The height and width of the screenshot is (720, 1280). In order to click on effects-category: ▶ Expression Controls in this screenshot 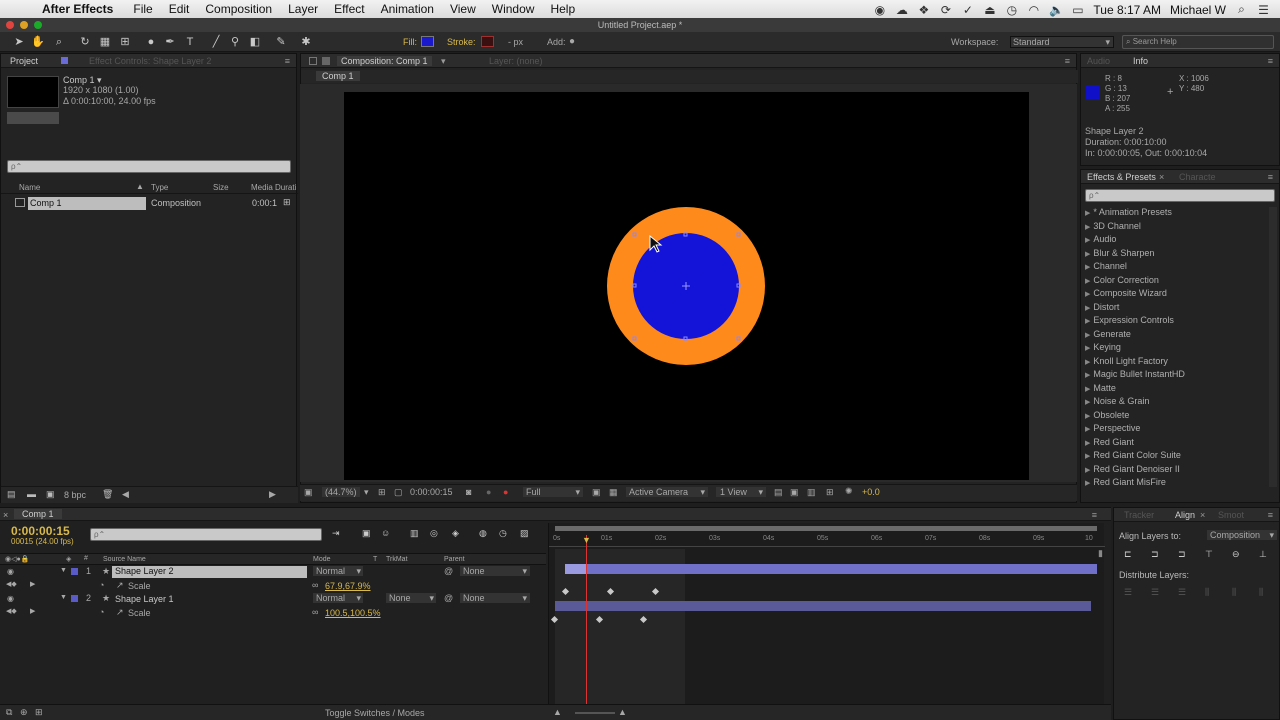, I will do `click(1129, 321)`.